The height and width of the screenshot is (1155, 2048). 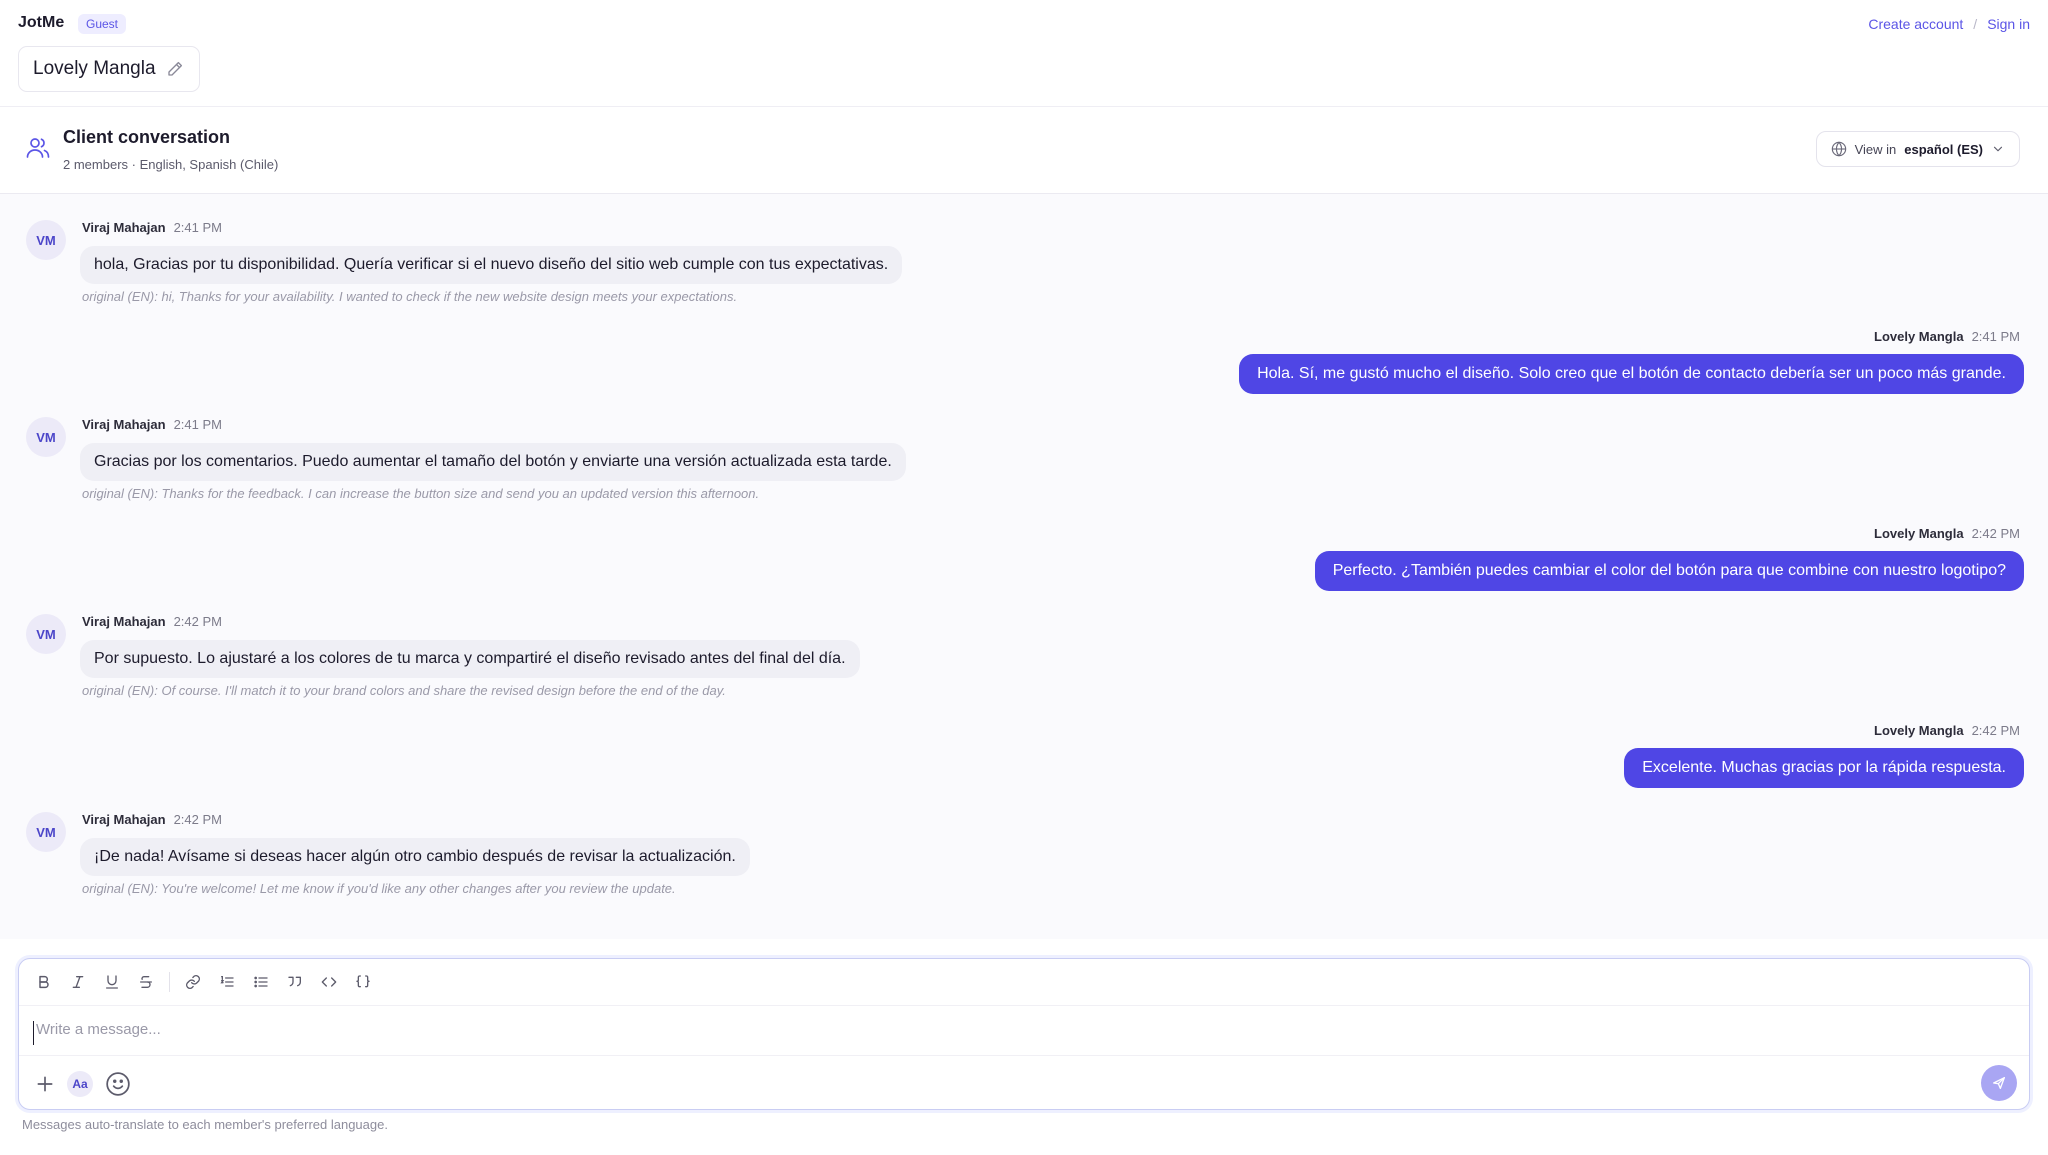 What do you see at coordinates (45, 1084) in the screenshot?
I see `plus-icon` at bounding box center [45, 1084].